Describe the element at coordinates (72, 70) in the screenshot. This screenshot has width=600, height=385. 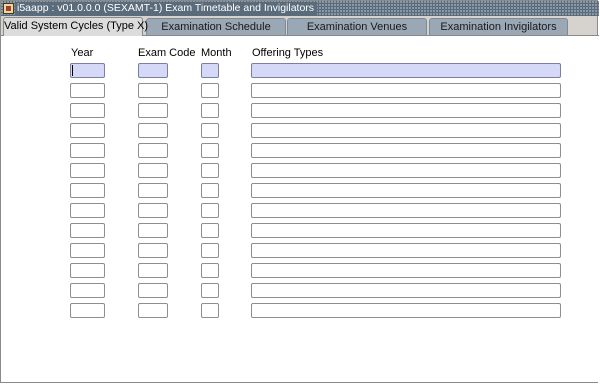
I see `text-cursor` at that location.